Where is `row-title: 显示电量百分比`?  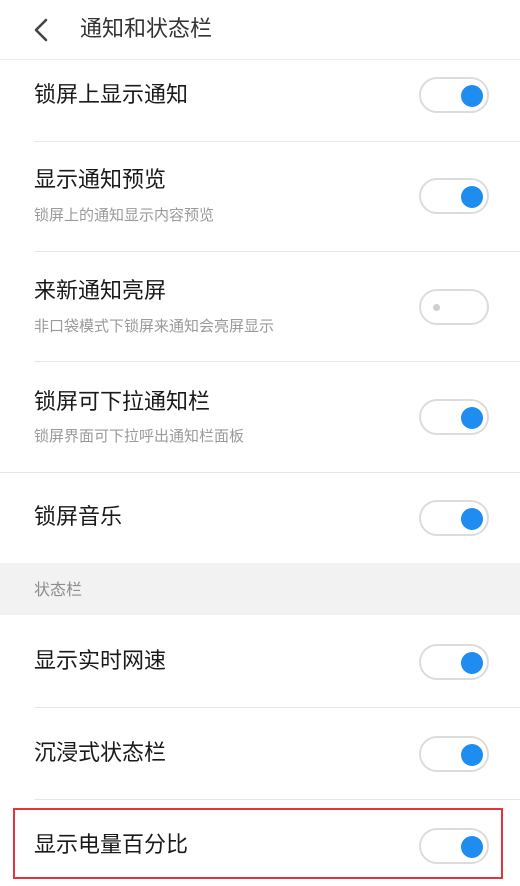 row-title: 显示电量百分比 is located at coordinates (111, 845).